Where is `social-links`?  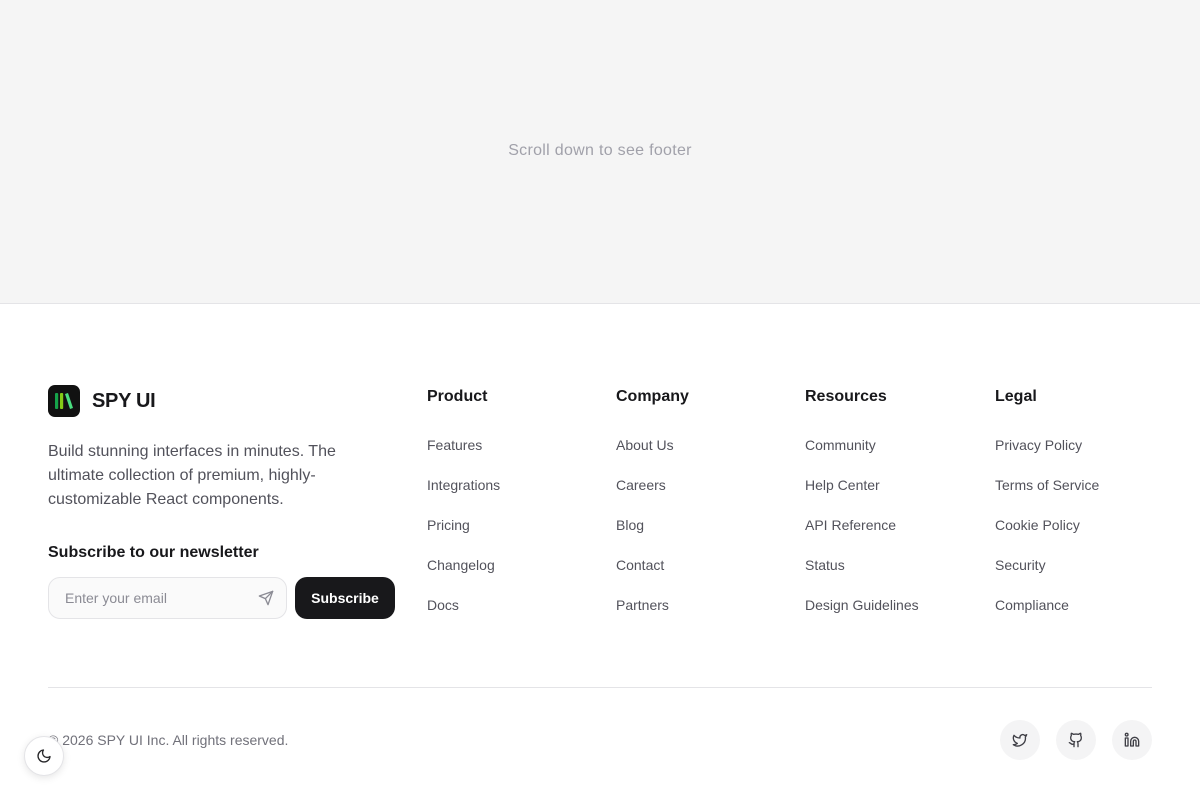
social-links is located at coordinates (1076, 740).